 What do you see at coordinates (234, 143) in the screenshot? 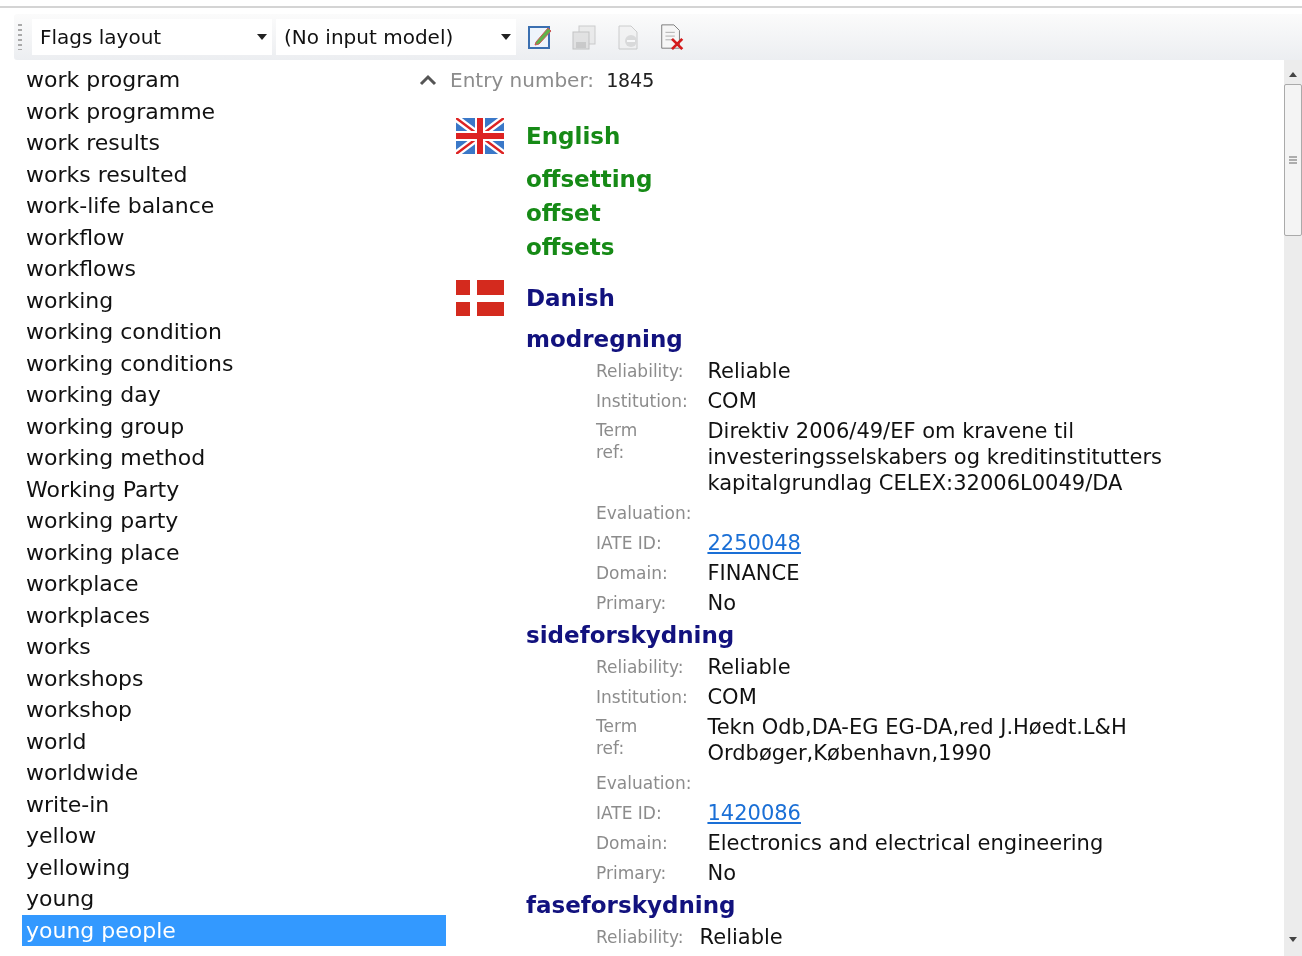
I see `entry-list-item: work results` at bounding box center [234, 143].